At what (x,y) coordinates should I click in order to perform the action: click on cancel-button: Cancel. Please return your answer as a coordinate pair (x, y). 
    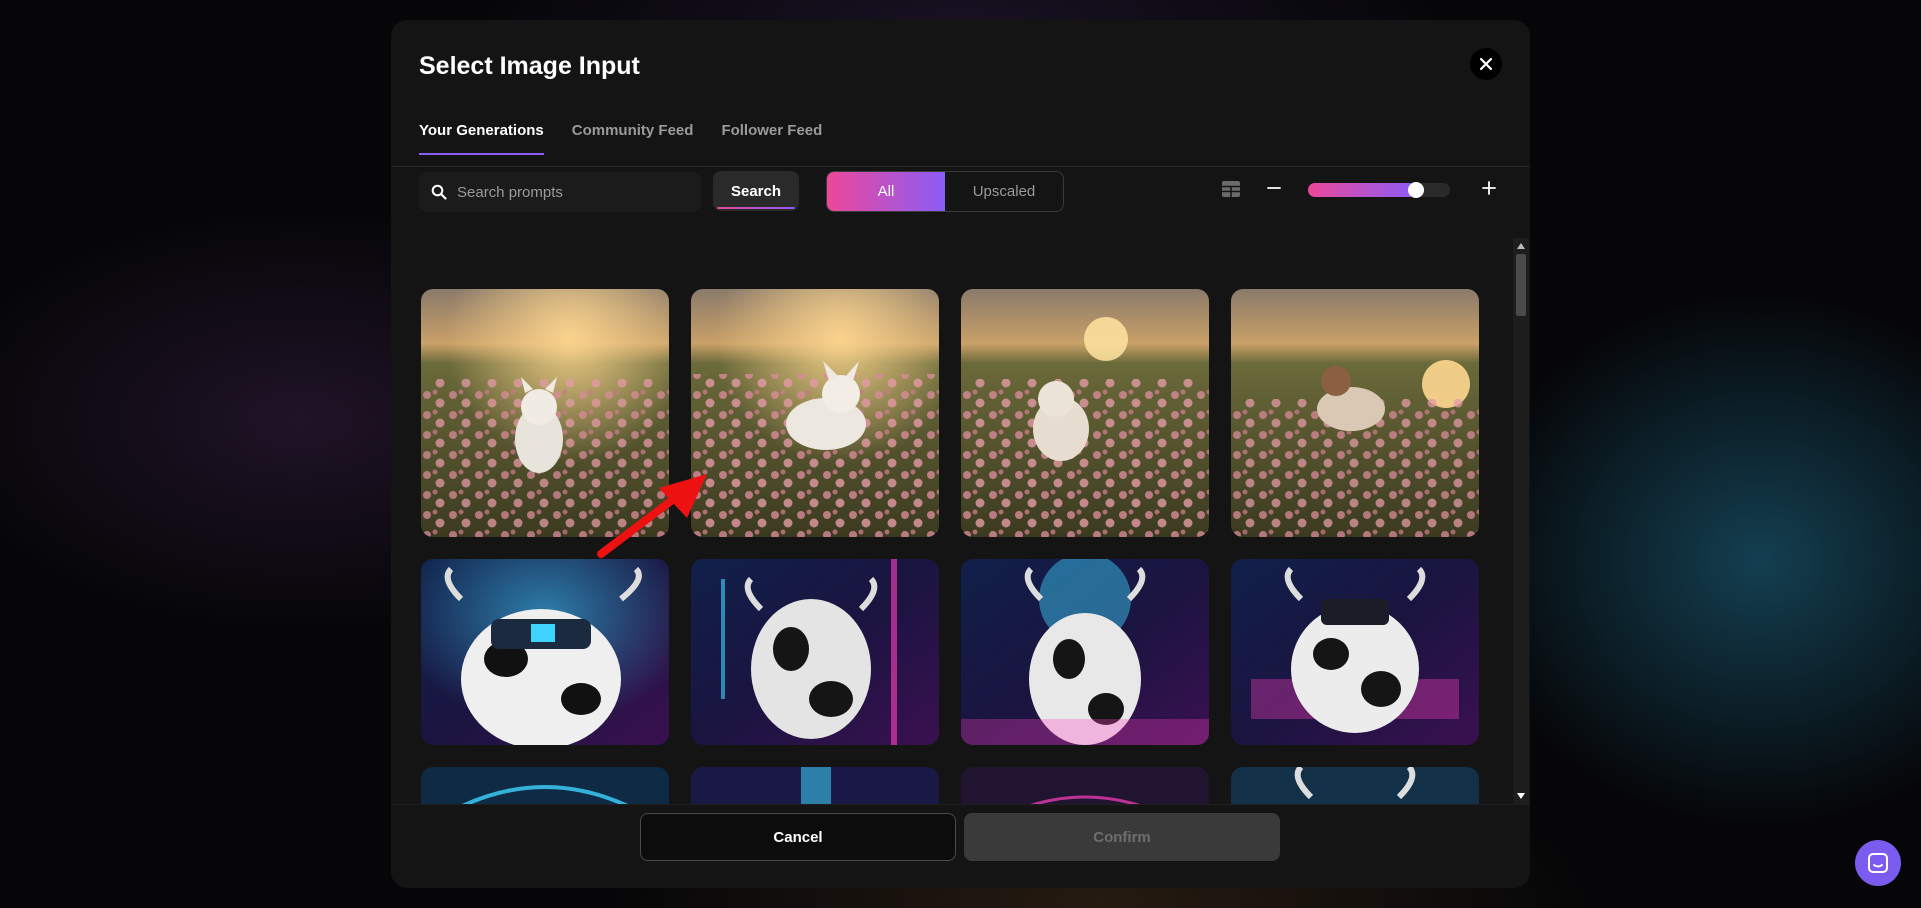
    Looking at the image, I should click on (798, 837).